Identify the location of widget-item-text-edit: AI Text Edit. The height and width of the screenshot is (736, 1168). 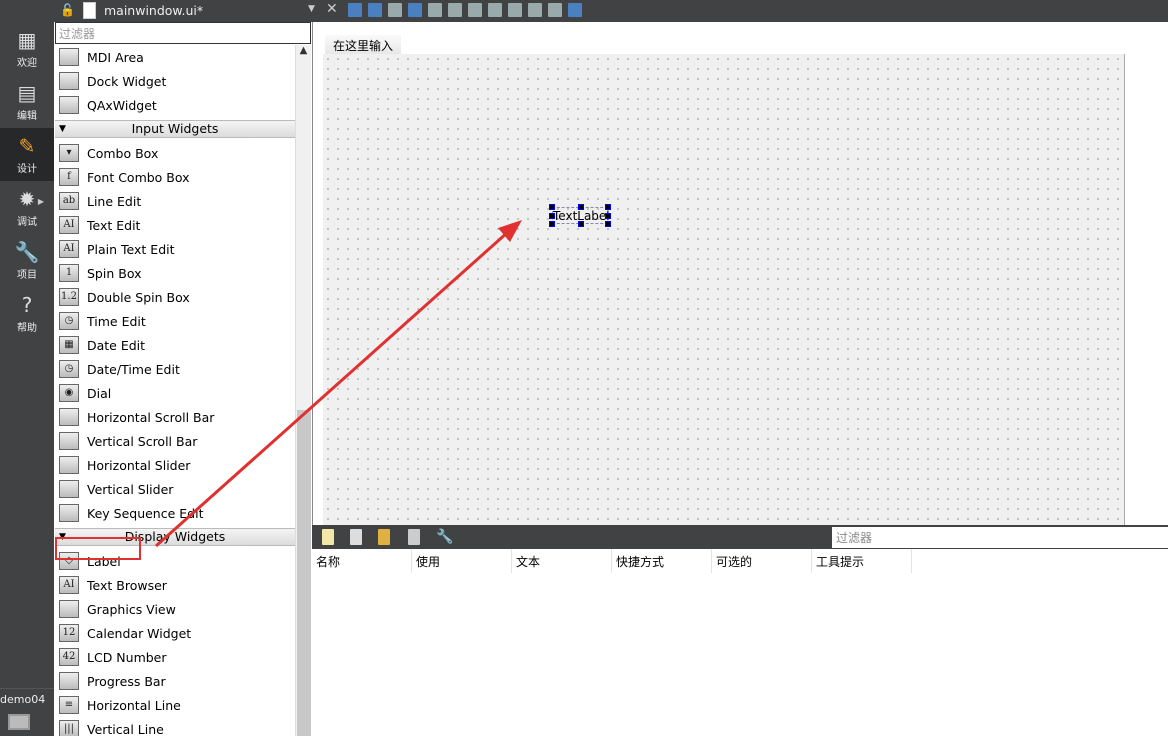
(175, 225).